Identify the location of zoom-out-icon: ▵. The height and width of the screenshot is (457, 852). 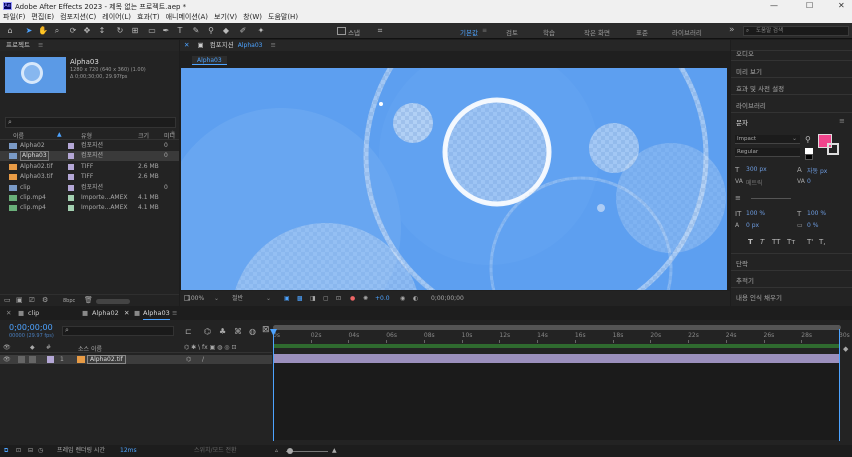
(276, 451).